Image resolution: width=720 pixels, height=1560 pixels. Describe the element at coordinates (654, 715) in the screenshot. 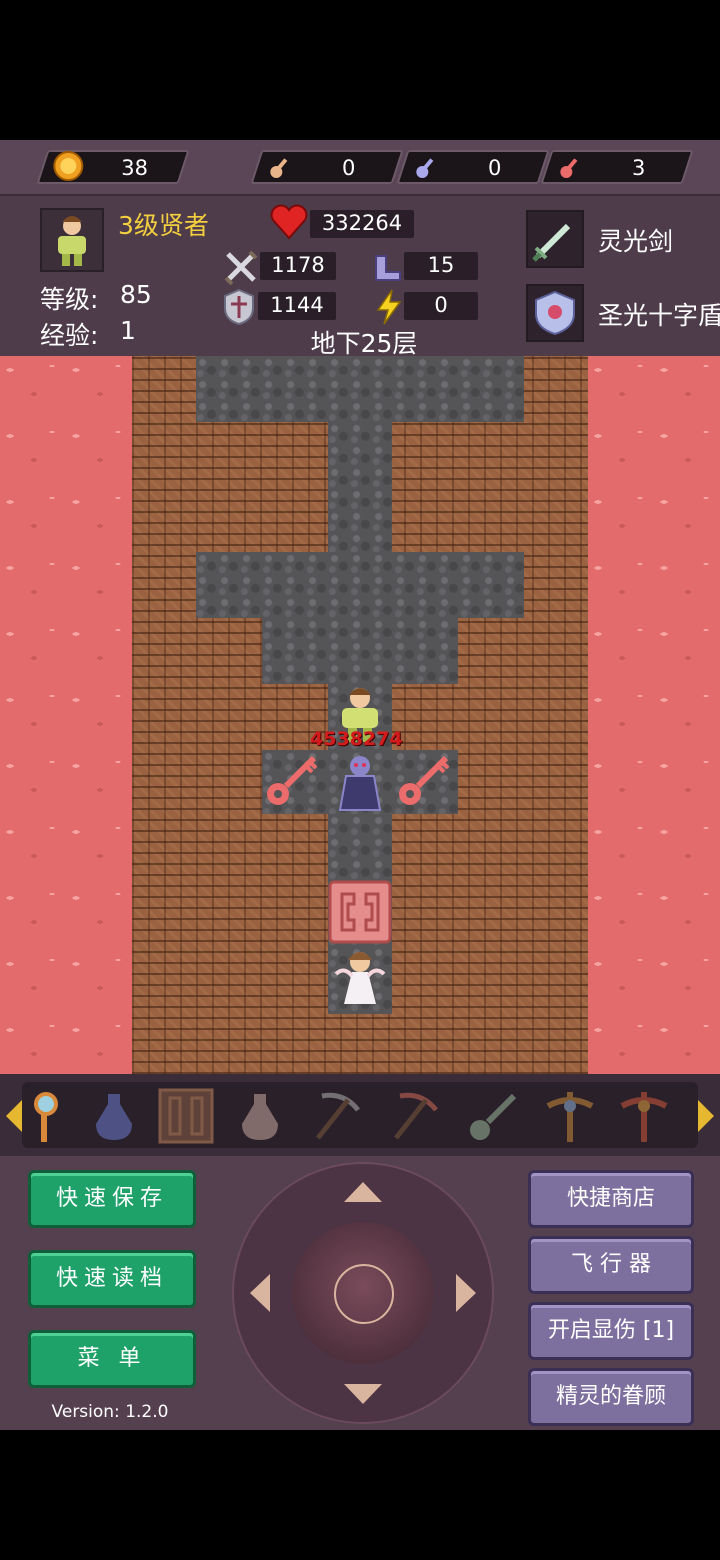

I see `lava-right` at that location.